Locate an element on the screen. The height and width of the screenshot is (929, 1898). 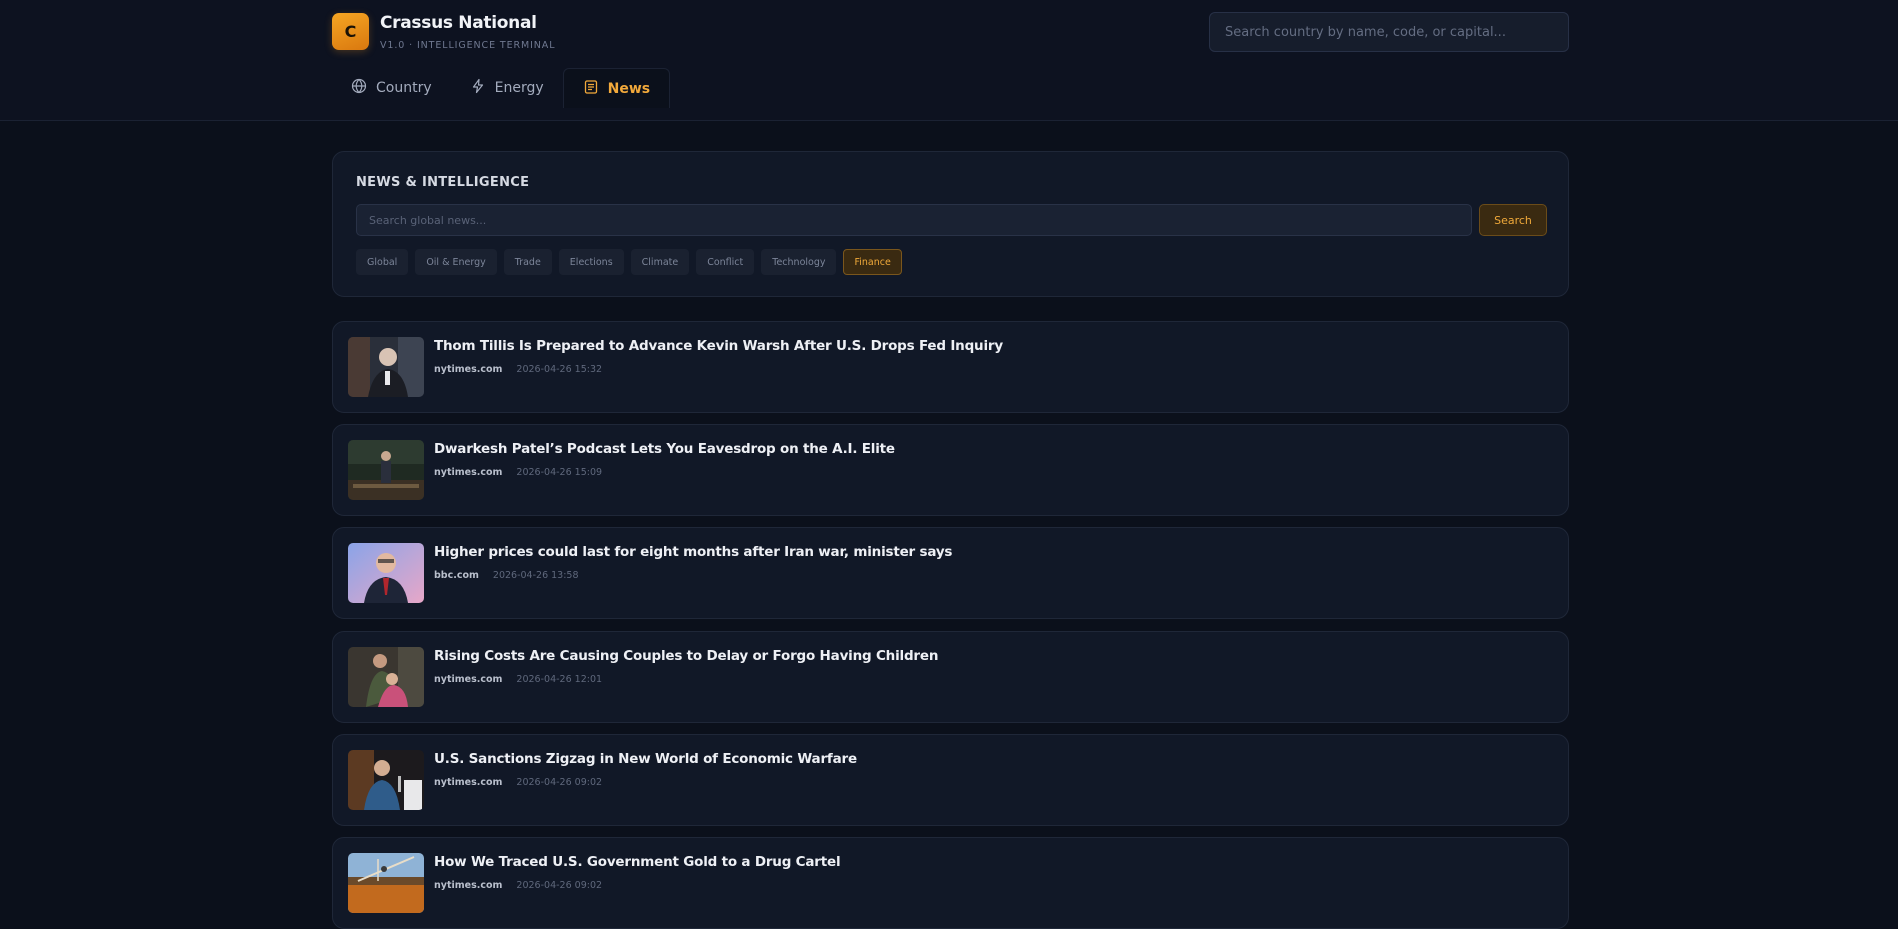
main-tabs: Country Energy News is located at coordinates (501, 88).